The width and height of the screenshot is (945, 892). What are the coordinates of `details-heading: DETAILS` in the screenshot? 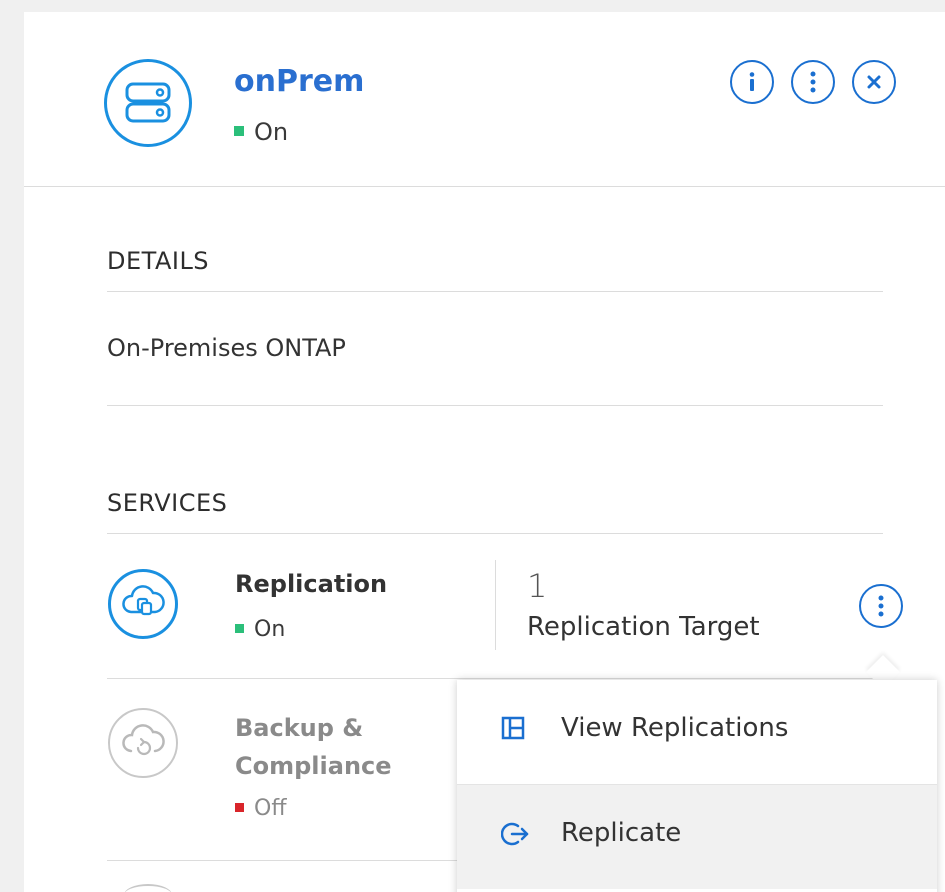 It's located at (158, 261).